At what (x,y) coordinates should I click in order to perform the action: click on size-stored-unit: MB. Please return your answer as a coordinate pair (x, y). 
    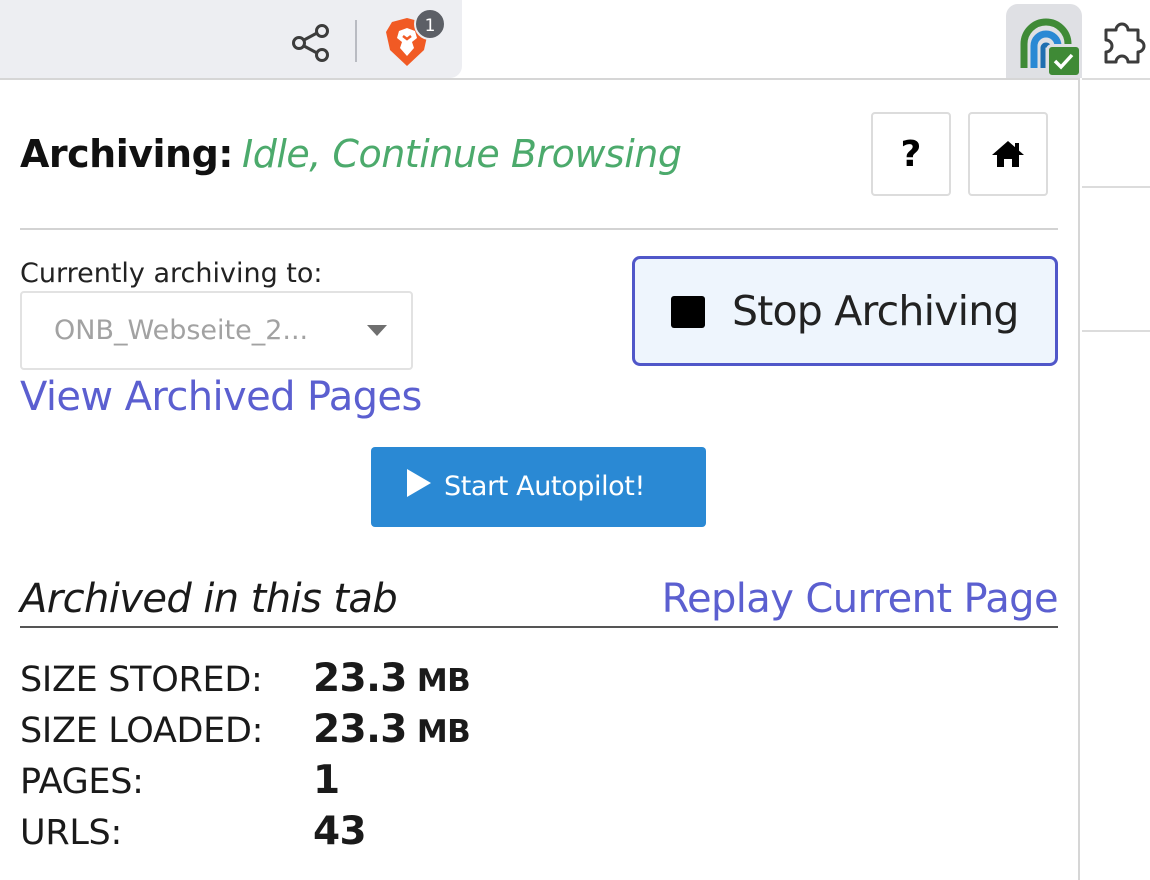
    Looking at the image, I should click on (443, 681).